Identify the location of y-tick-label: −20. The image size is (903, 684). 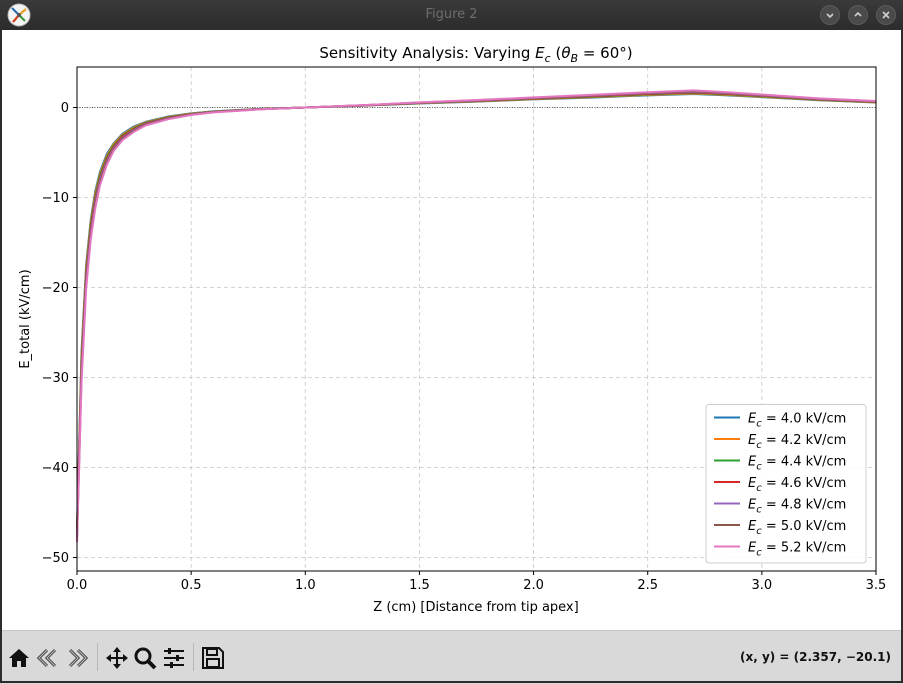
(55, 288).